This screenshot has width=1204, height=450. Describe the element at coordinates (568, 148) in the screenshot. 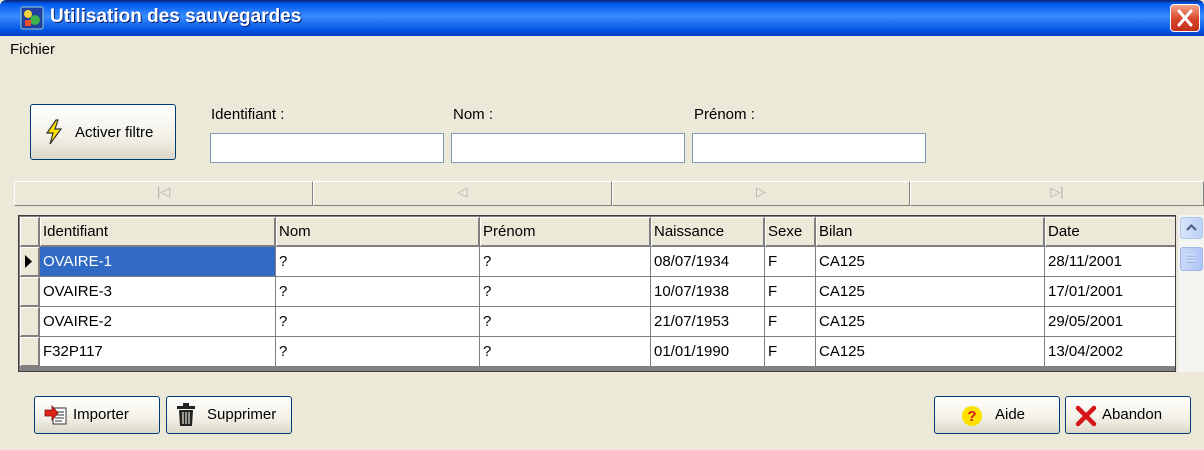

I see `nom-field` at that location.